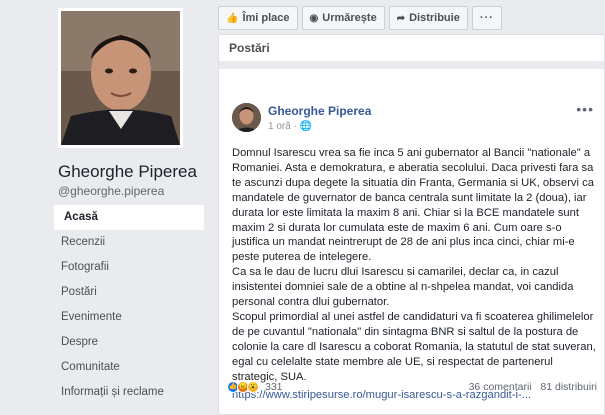 Image resolution: width=605 pixels, height=415 pixels. Describe the element at coordinates (129, 392) in the screenshot. I see `nav-item-info-ads: Informații și reclame` at that location.